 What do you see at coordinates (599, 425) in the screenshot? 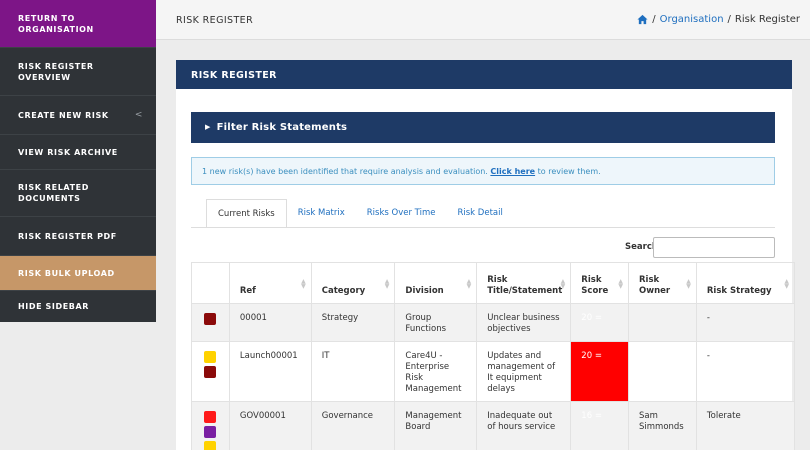
I see `risk-score-cell: 16 =` at bounding box center [599, 425].